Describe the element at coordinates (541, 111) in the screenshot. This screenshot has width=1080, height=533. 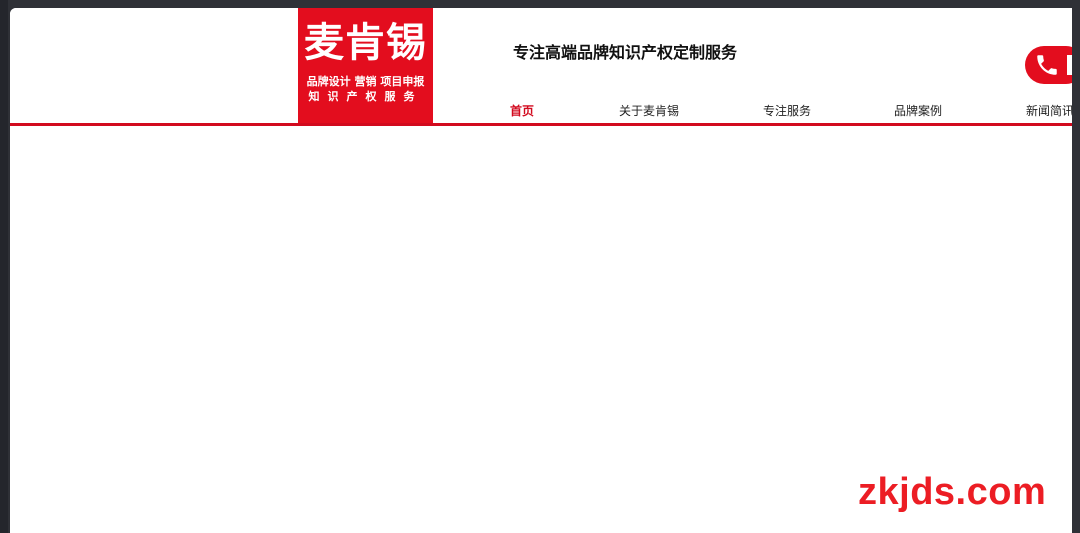
I see `main-nav: 首页 关于麦肯锡 专注服务 品牌案例 新闻简讯` at that location.